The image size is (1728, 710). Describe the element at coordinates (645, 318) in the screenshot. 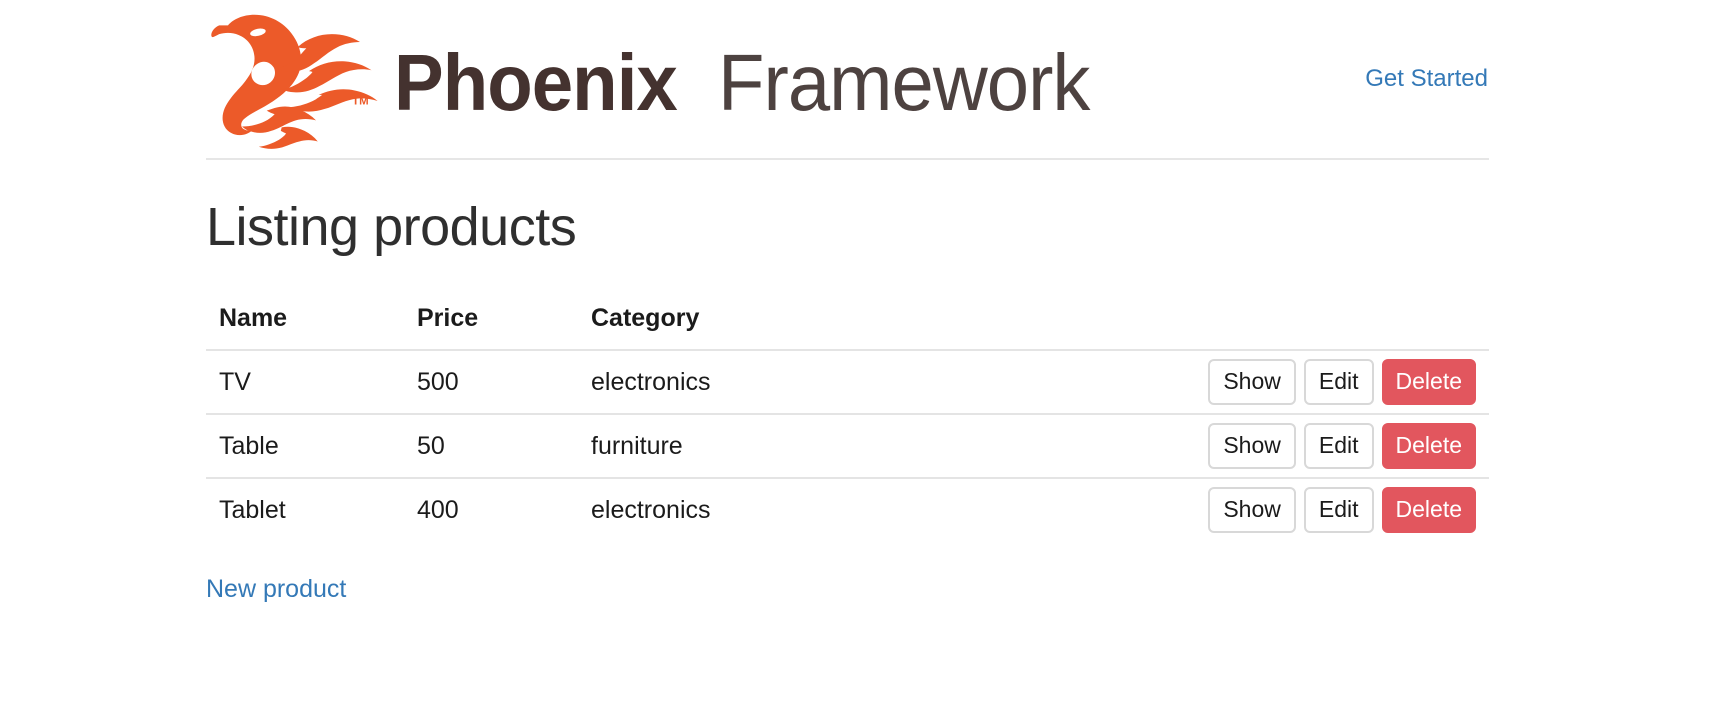

I see `column-header-category: Category` at that location.